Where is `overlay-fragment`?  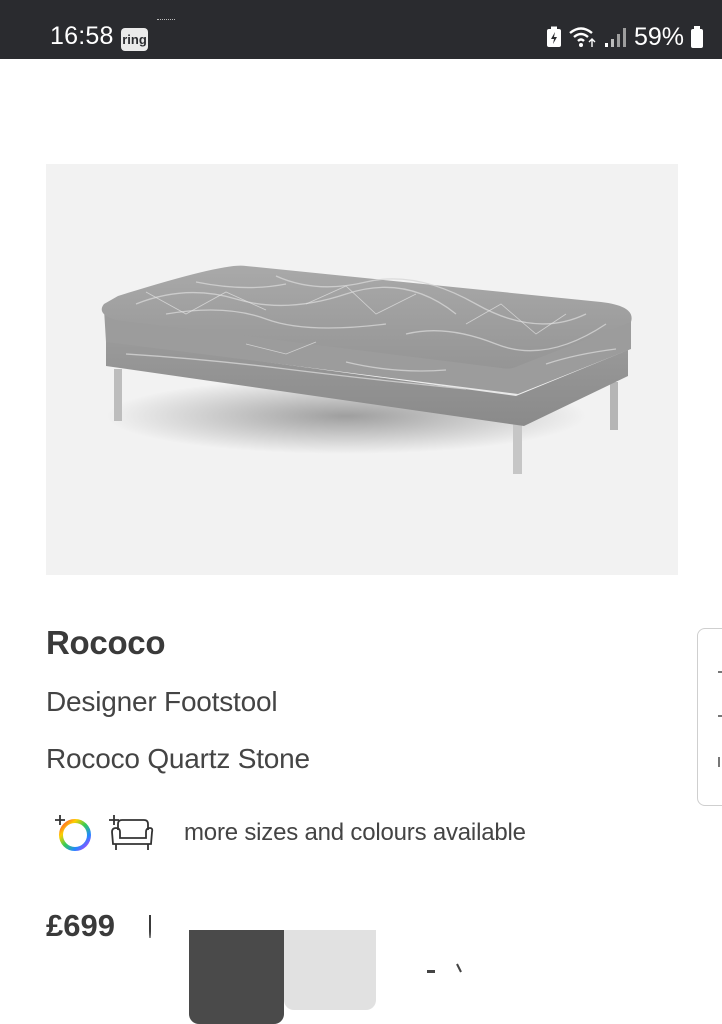
overlay-fragment is located at coordinates (145, 972).